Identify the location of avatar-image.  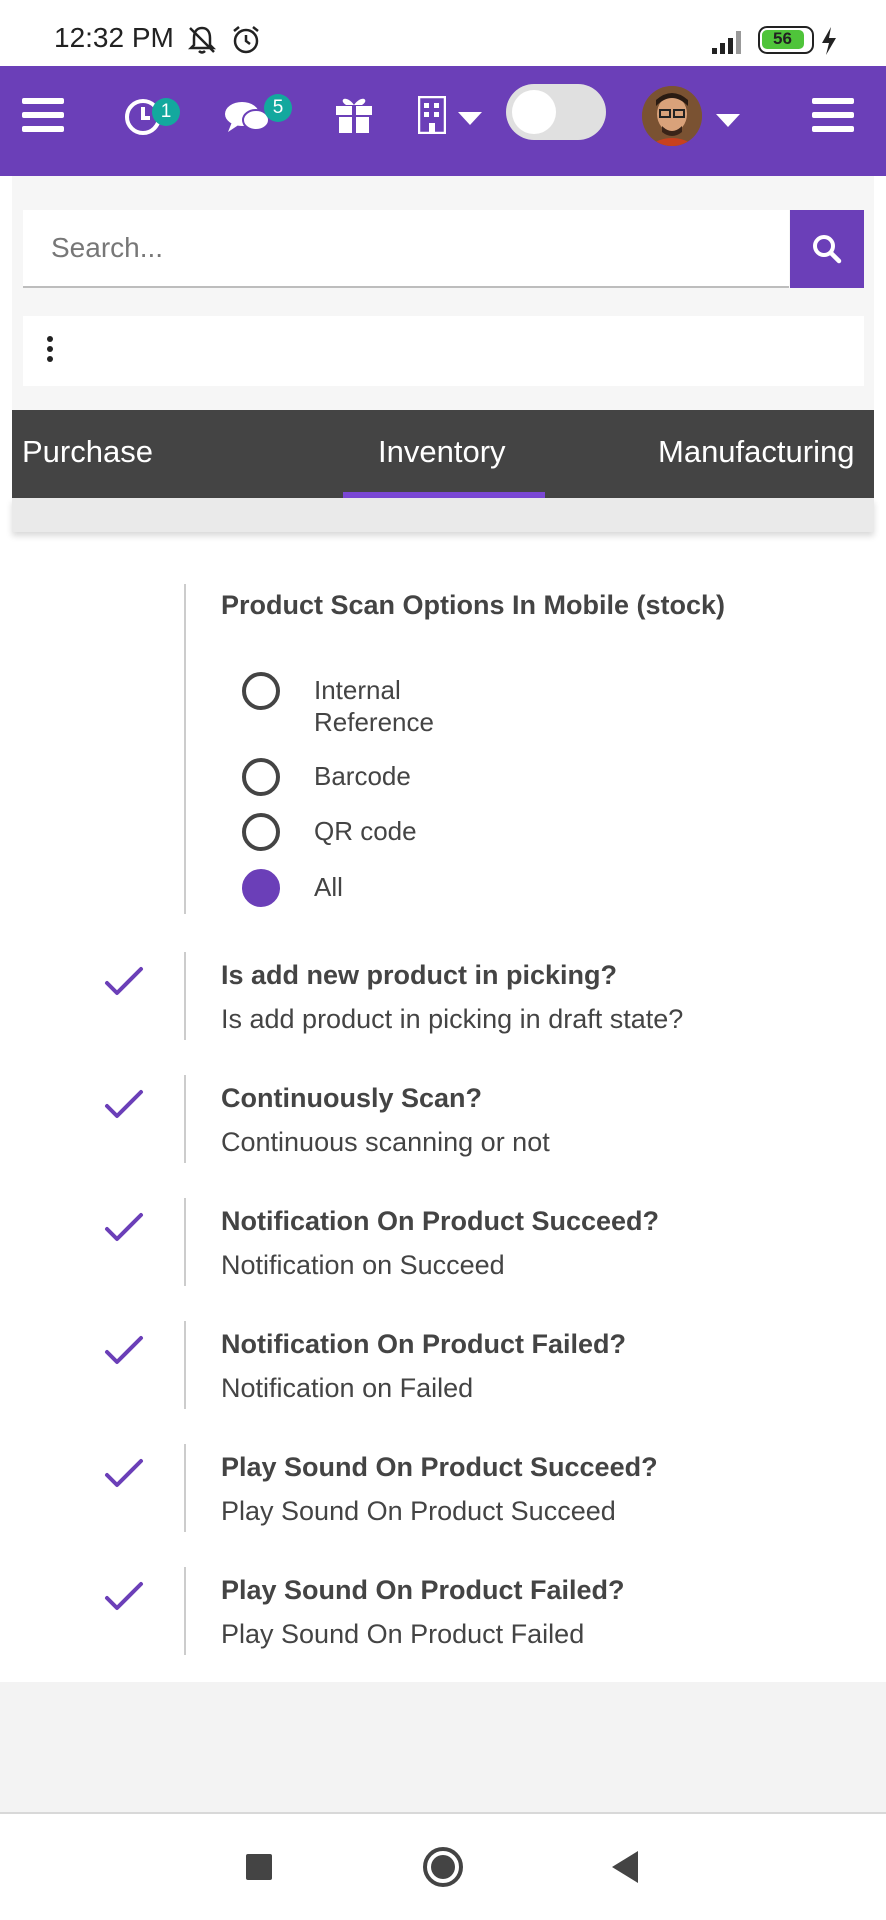
(672, 116).